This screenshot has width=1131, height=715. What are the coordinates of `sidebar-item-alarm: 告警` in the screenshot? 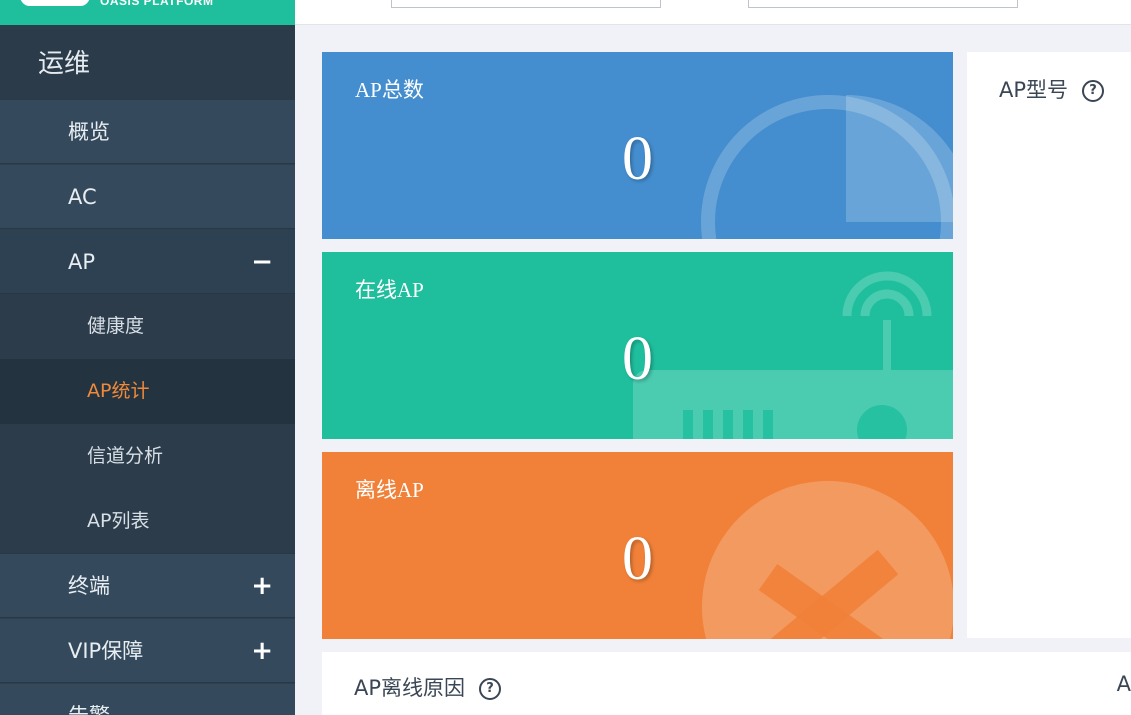 It's located at (147, 699).